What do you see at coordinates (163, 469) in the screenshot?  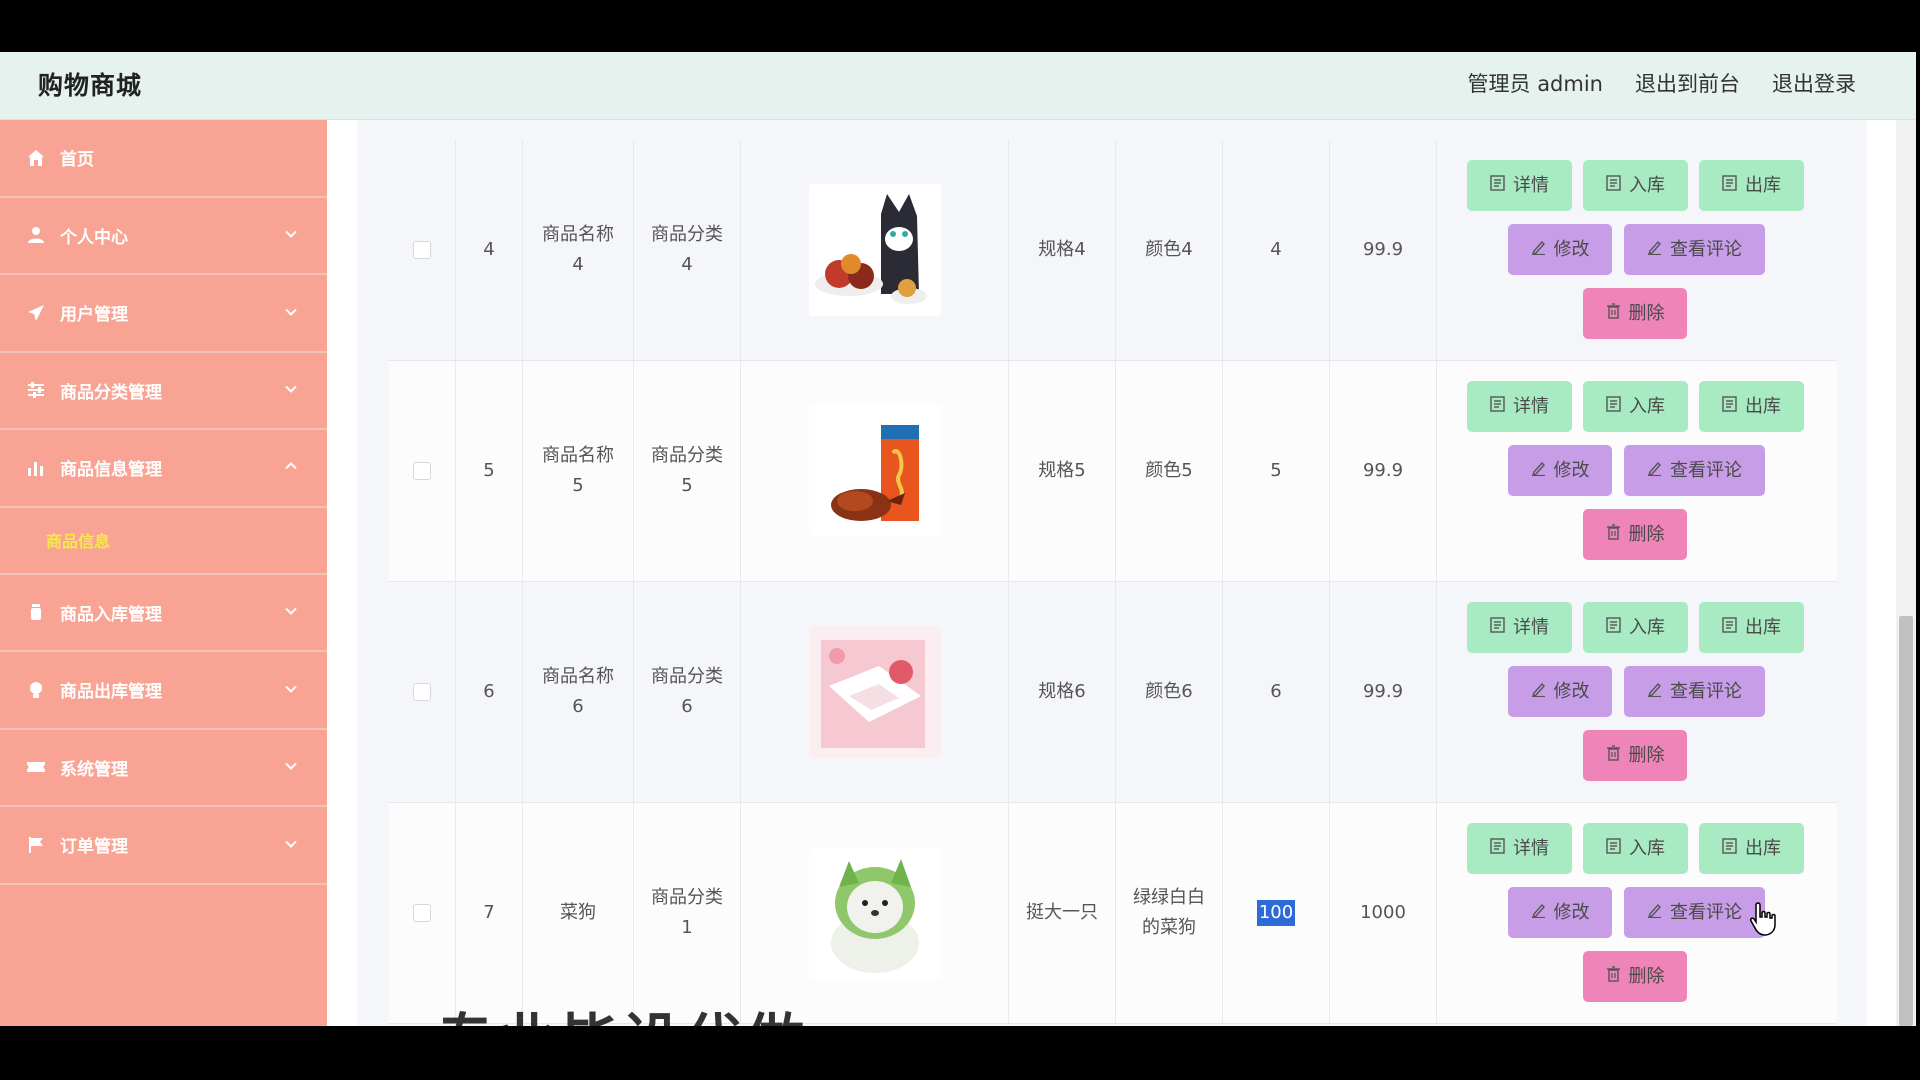 I see `sidebar-item-product-info: 商品信息管理` at bounding box center [163, 469].